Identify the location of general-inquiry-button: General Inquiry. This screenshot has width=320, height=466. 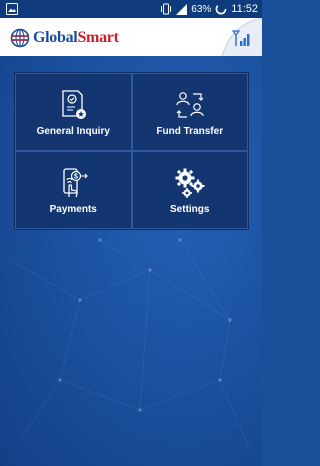
(73, 112).